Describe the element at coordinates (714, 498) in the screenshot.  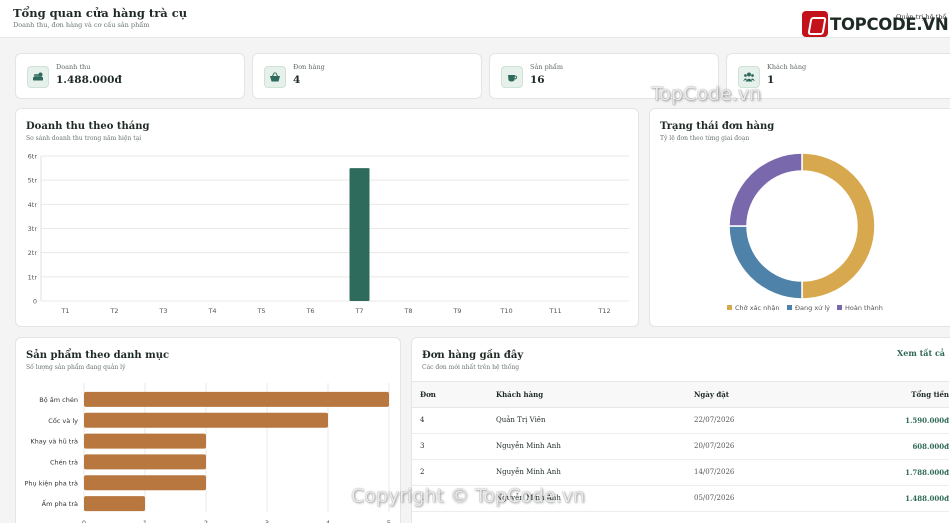
I see `order-date: 05/07/2026` at that location.